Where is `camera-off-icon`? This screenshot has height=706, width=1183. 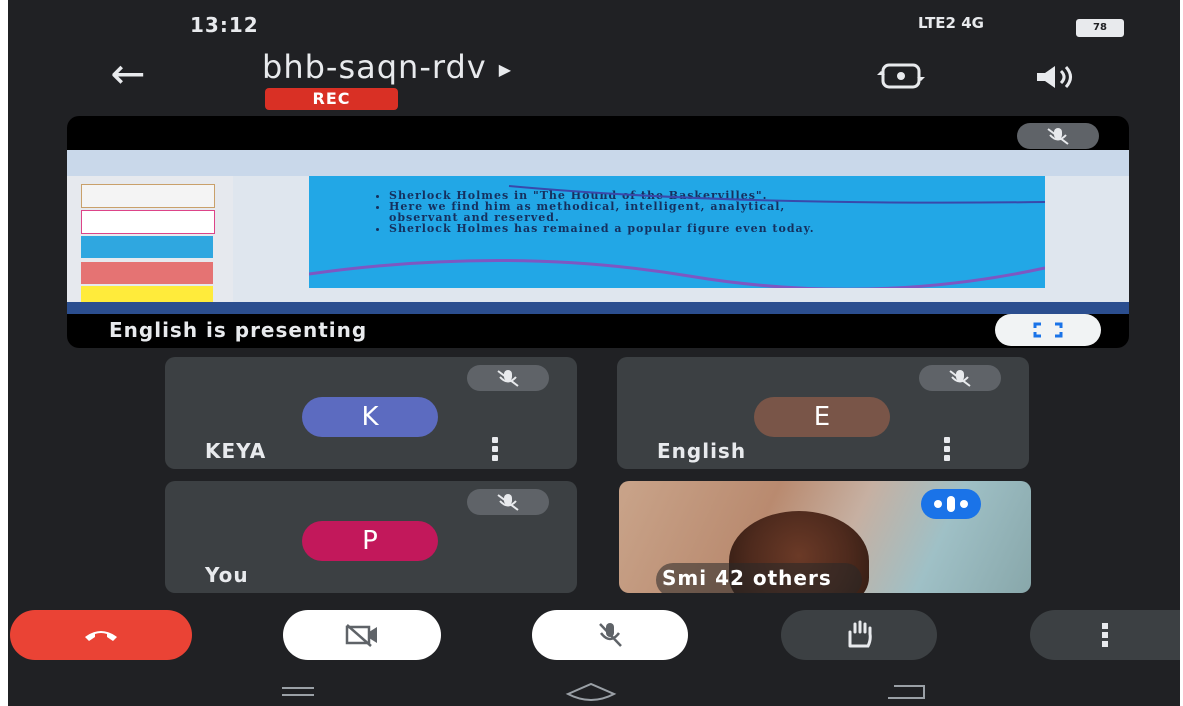 camera-off-icon is located at coordinates (361, 635).